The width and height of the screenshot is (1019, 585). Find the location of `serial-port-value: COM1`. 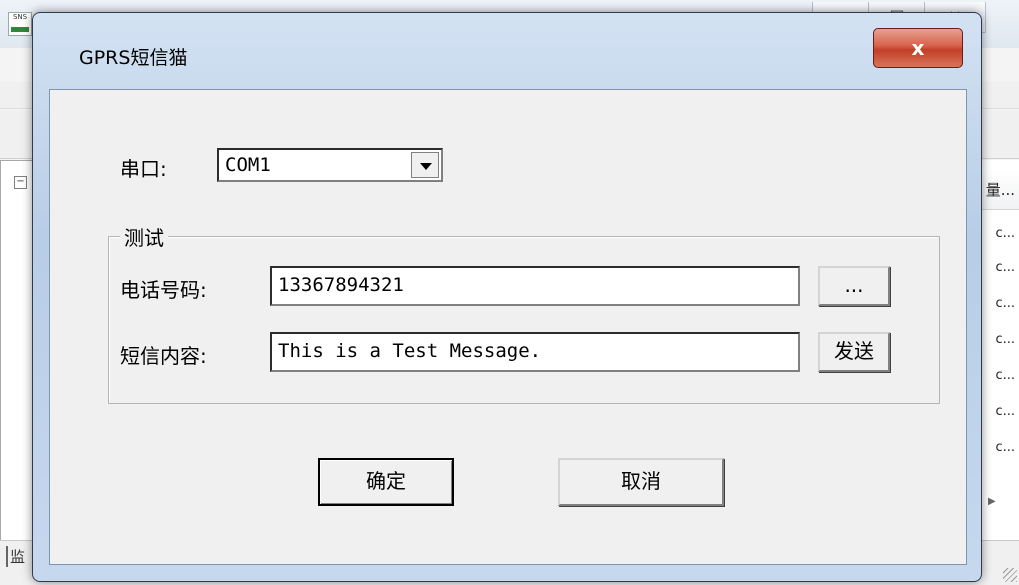

serial-port-value: COM1 is located at coordinates (248, 165).